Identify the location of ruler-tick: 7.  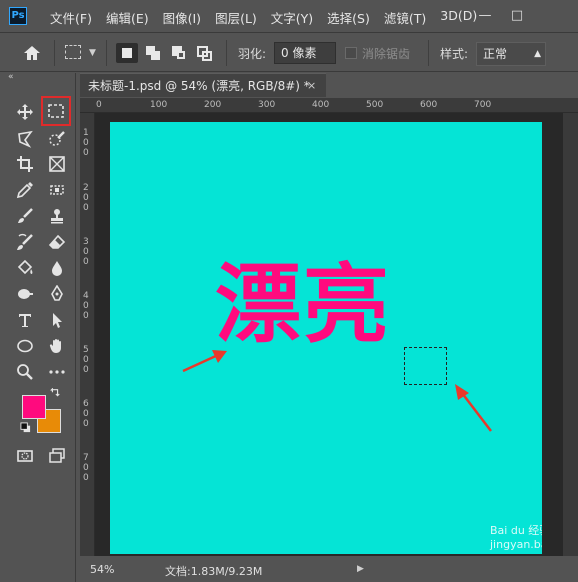
(86, 458).